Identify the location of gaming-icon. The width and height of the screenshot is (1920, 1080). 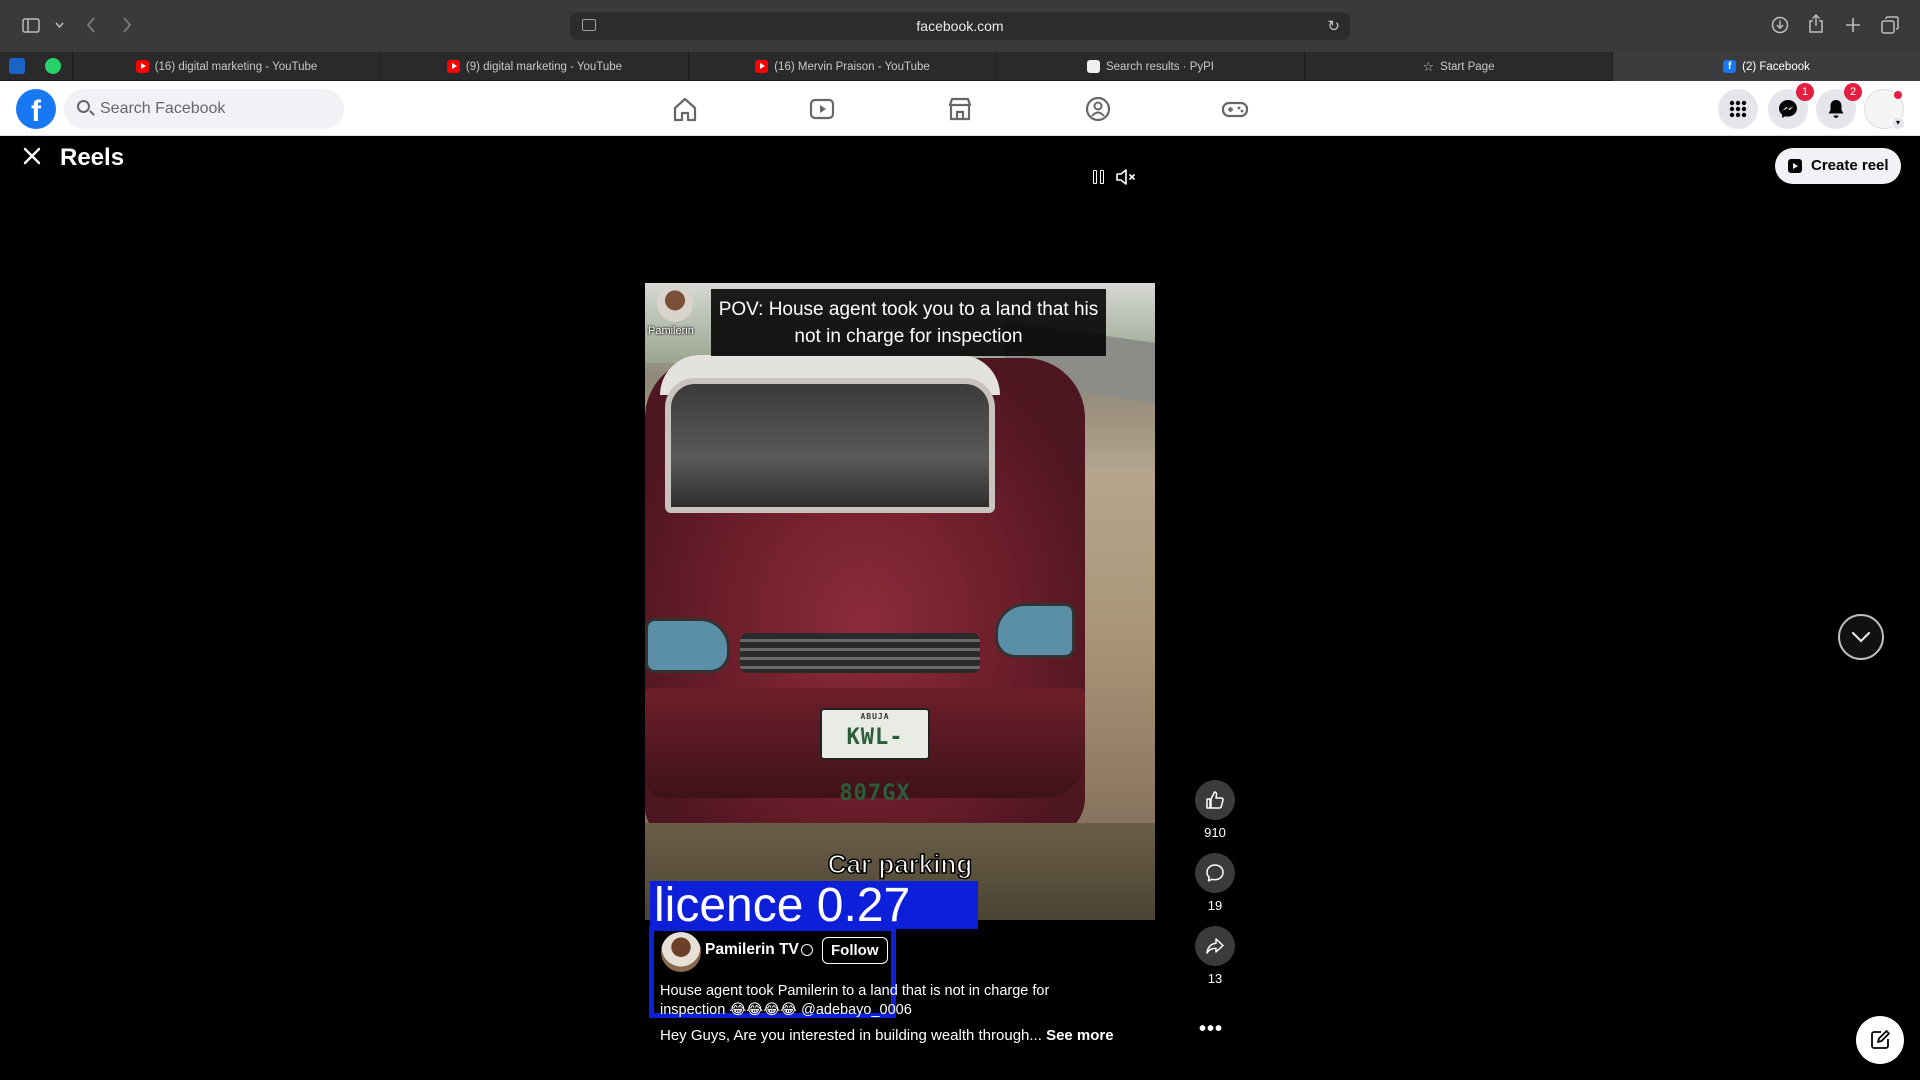
(1235, 109).